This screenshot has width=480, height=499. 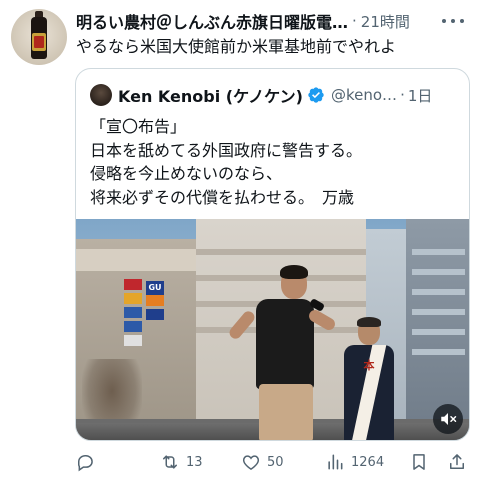 I want to click on repost-icon, so click(x=170, y=462).